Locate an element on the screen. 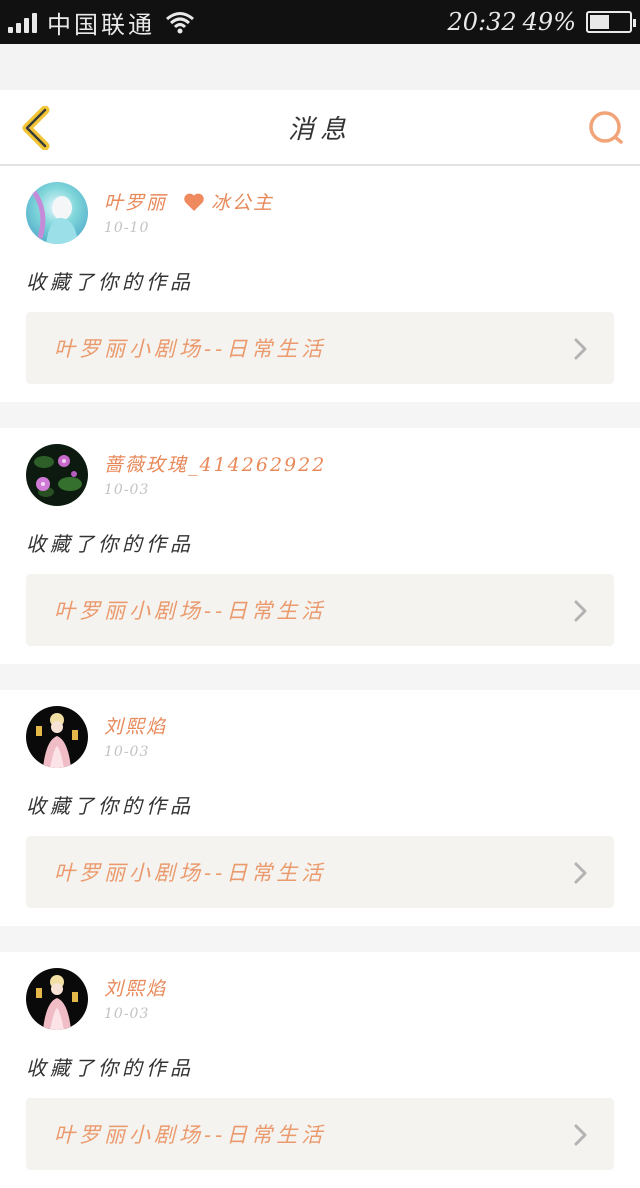 The image size is (640, 1188). clock: 20:32 is located at coordinates (482, 22).